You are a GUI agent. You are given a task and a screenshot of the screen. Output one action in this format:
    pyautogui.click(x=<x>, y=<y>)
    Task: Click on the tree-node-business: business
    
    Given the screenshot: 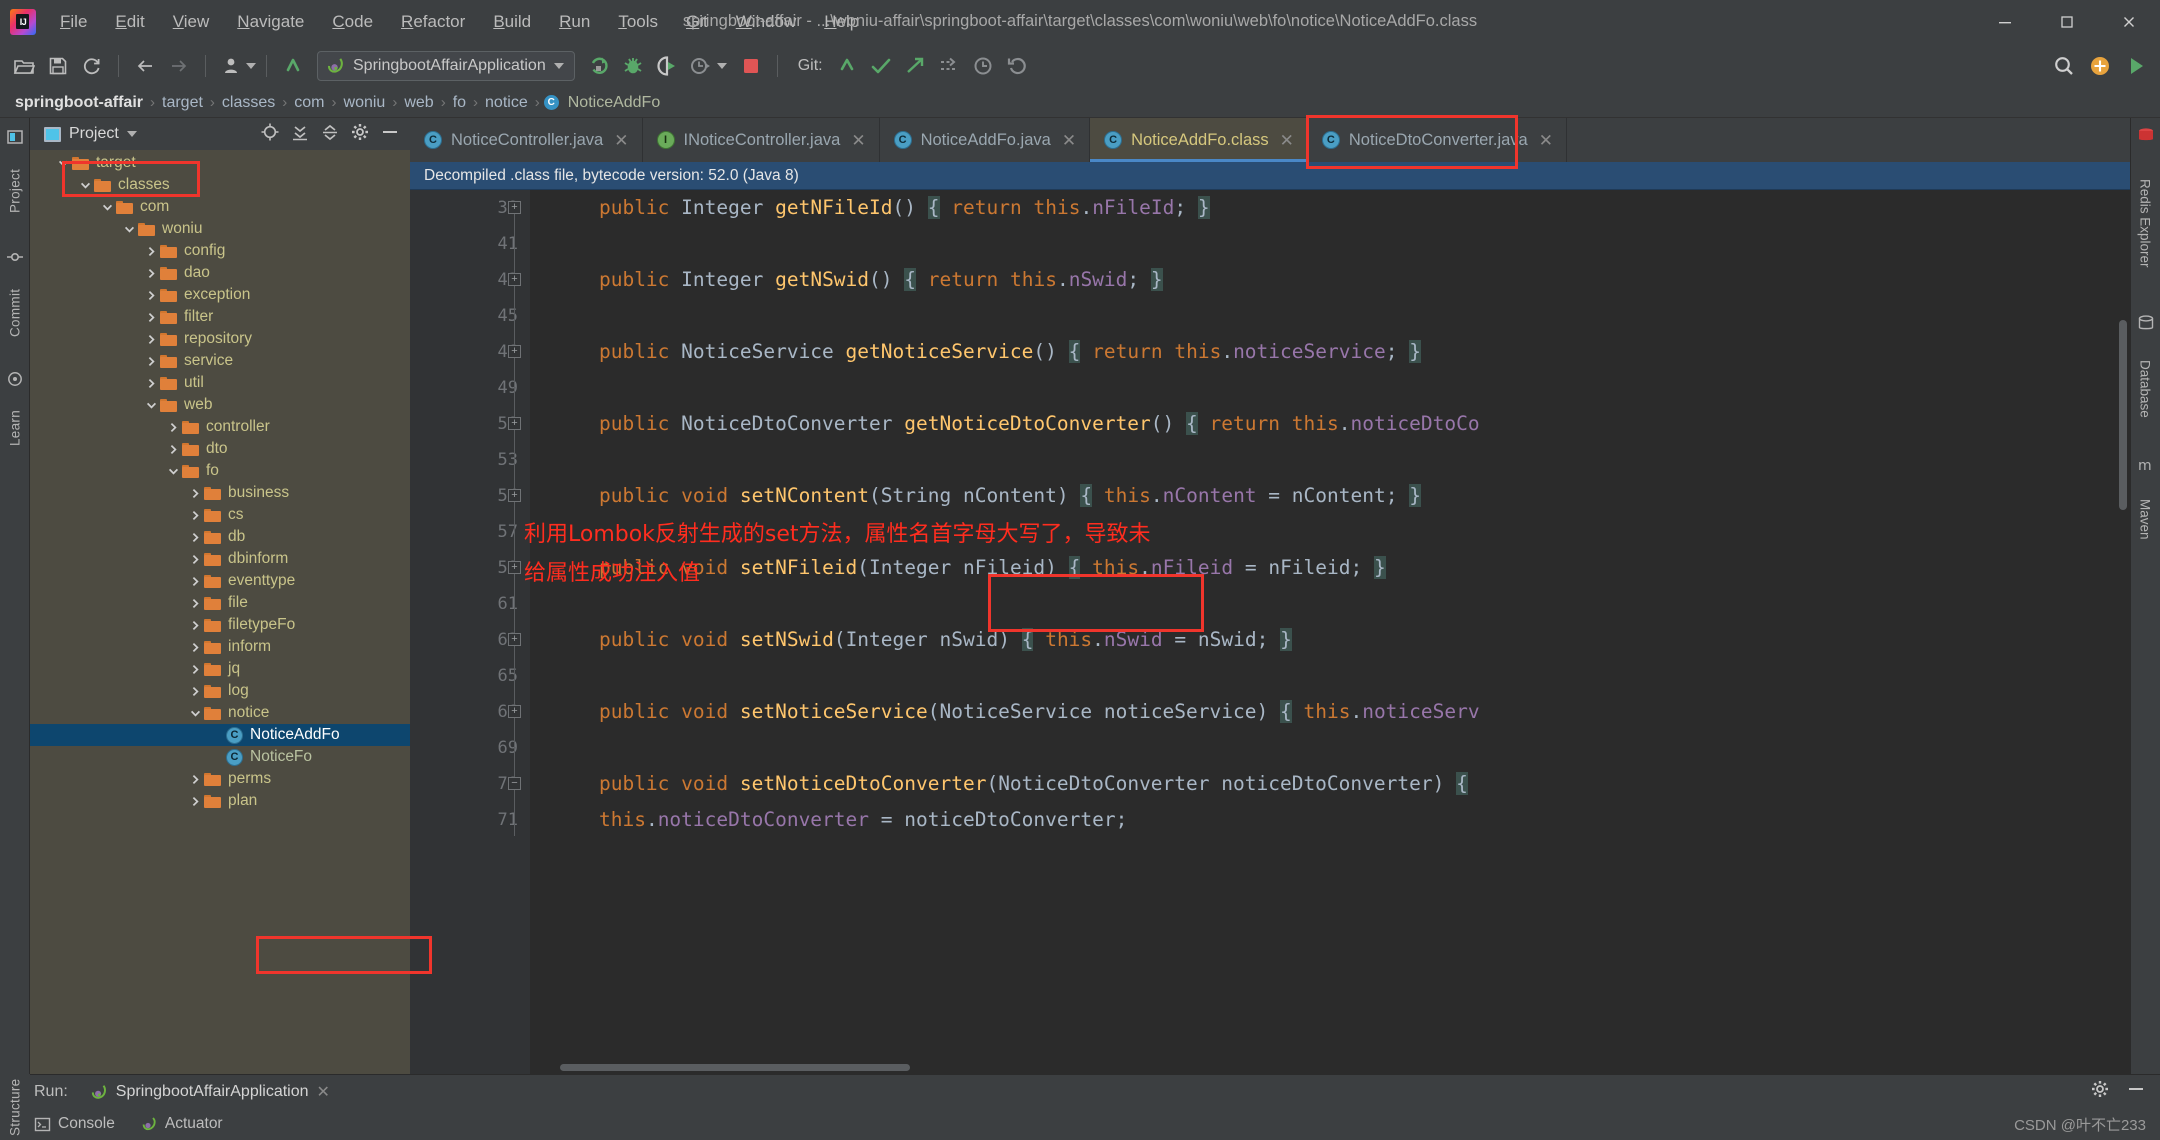 What is the action you would take?
    pyautogui.click(x=220, y=493)
    